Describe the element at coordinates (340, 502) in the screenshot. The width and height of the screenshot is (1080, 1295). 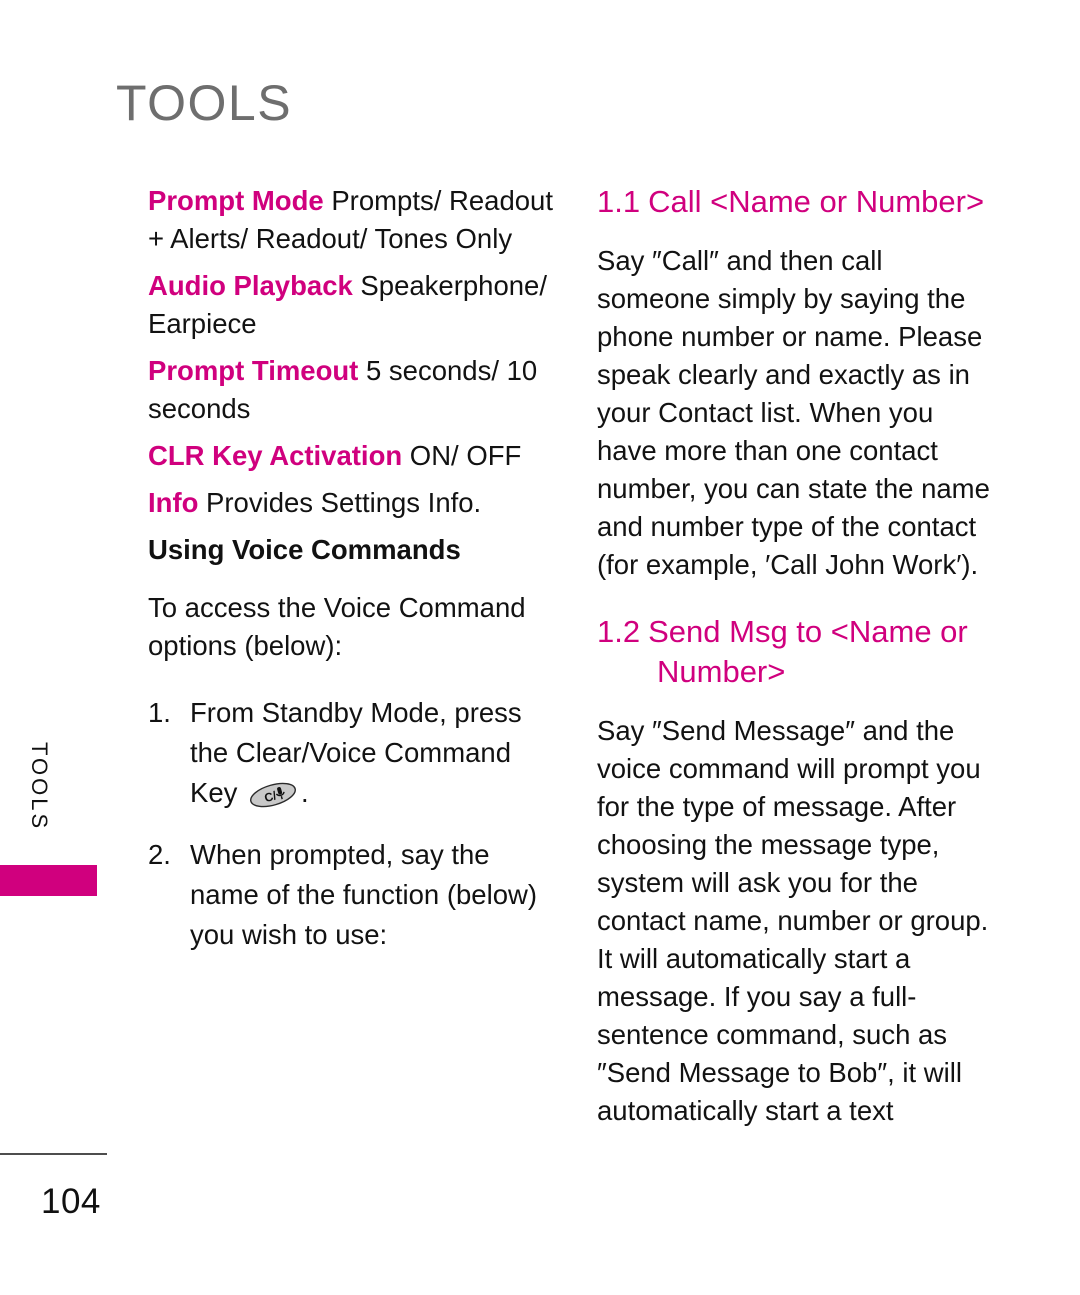
I see `setting-value: Provides Settings Info.` at that location.